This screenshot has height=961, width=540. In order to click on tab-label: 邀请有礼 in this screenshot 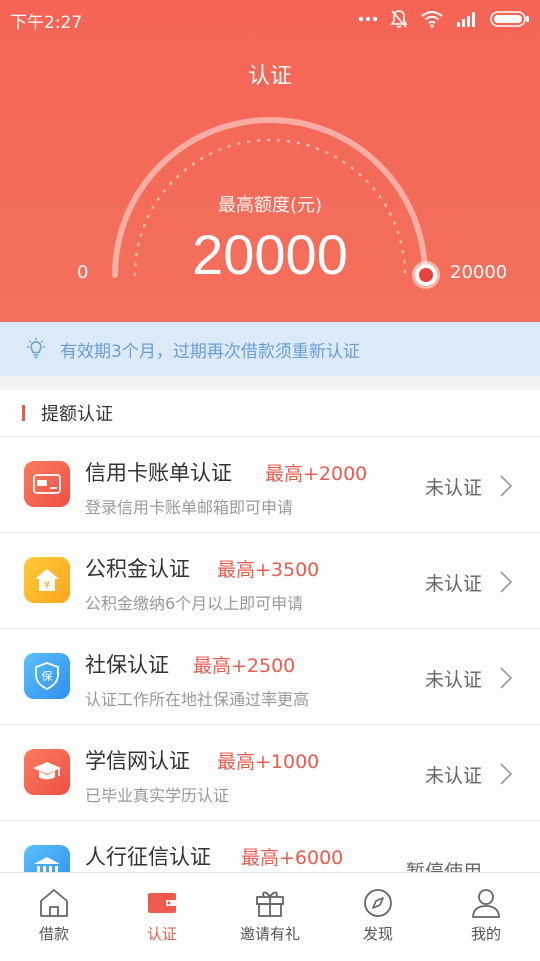, I will do `click(269, 934)`.